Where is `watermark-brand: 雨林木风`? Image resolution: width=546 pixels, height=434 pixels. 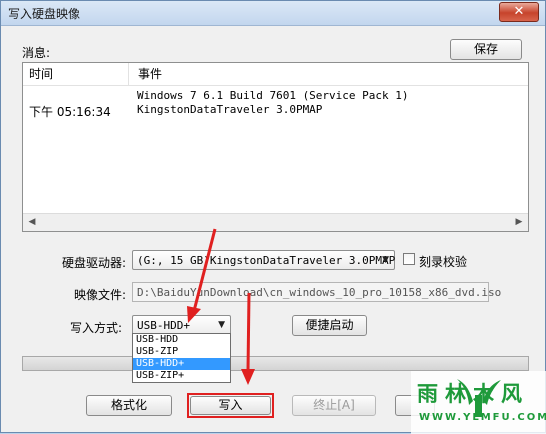
watermark-brand: 雨林木风 is located at coordinates (473, 394).